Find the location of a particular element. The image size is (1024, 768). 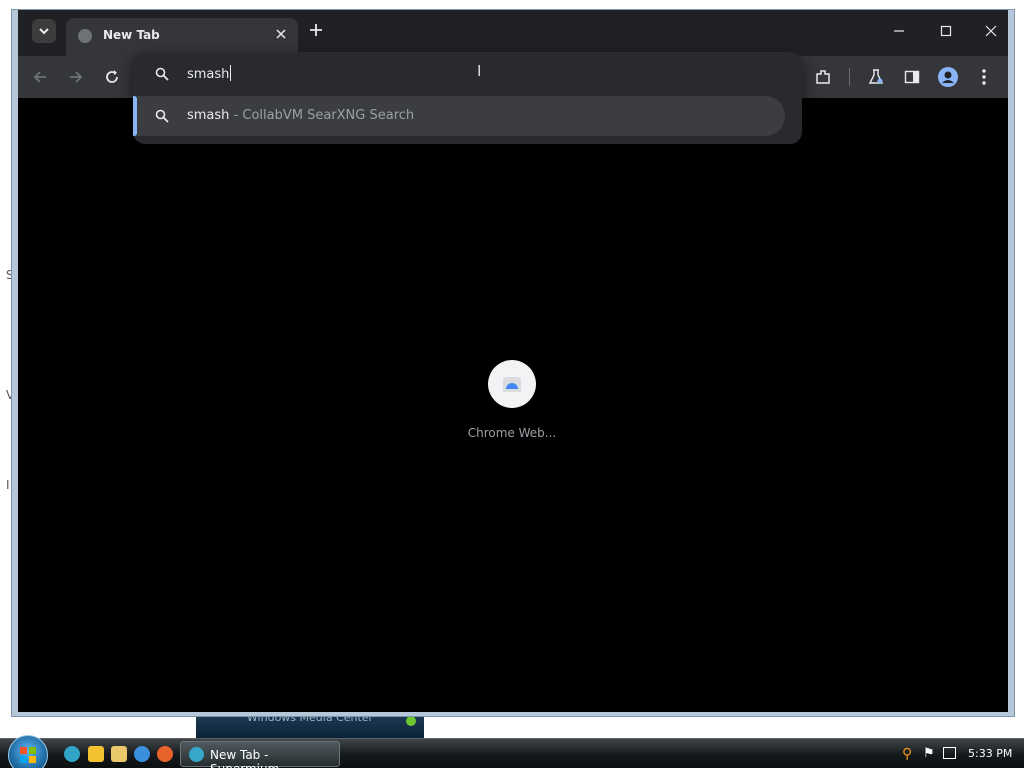

toolbar-separator is located at coordinates (849, 77).